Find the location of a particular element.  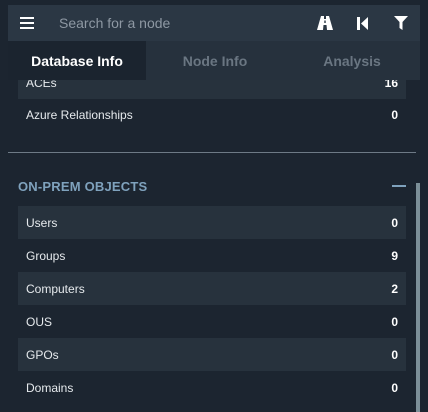

tab-node-info: Node Info is located at coordinates (215, 60).